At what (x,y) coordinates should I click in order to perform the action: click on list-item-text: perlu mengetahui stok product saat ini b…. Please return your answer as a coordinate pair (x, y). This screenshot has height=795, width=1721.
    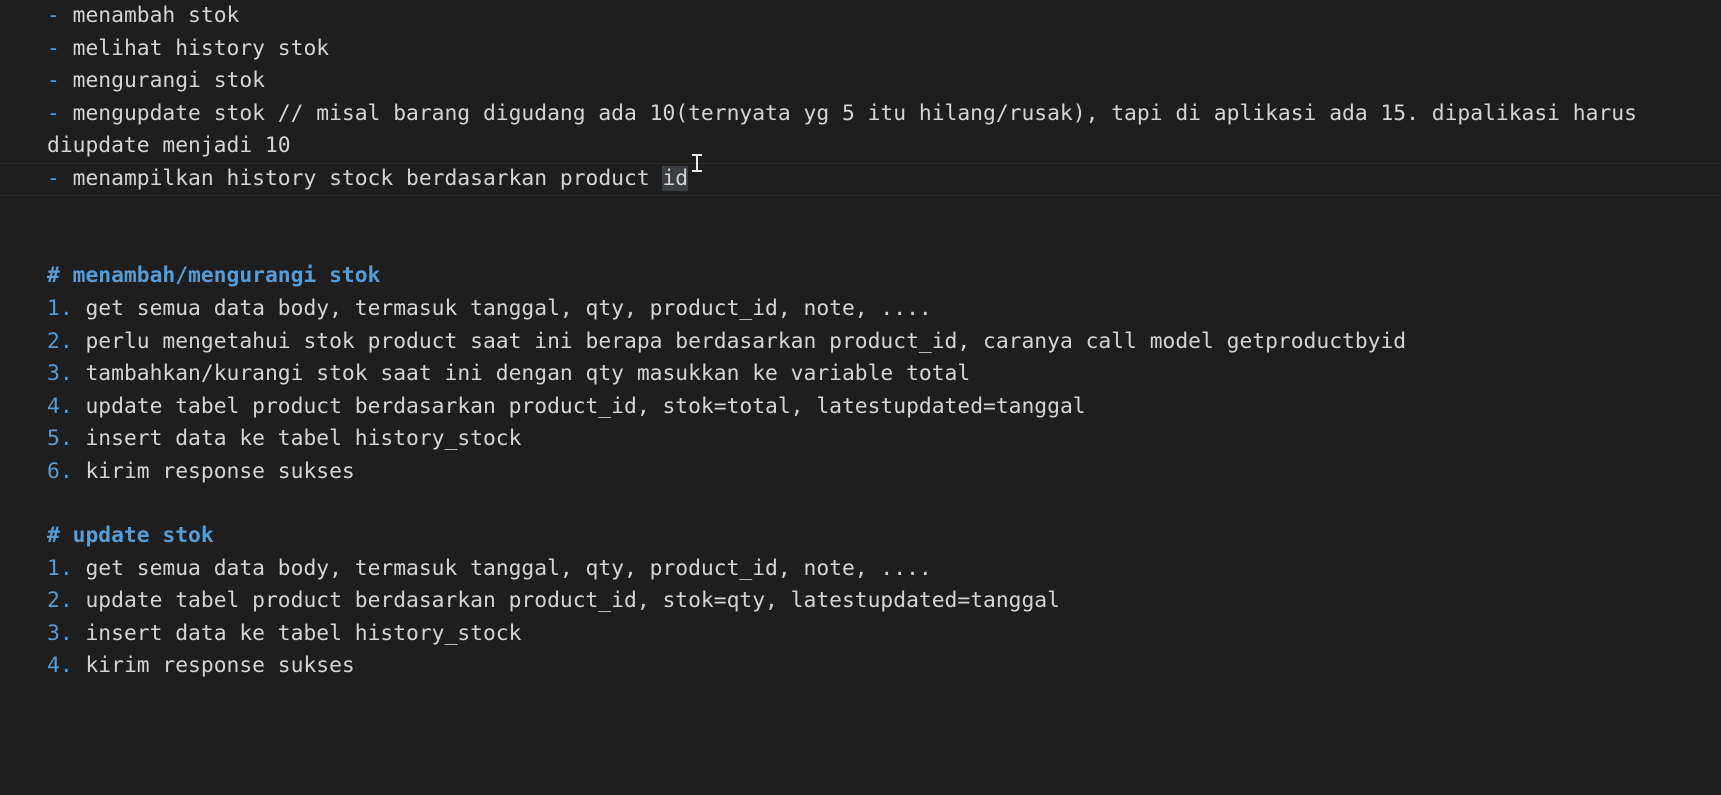
    Looking at the image, I should click on (746, 341).